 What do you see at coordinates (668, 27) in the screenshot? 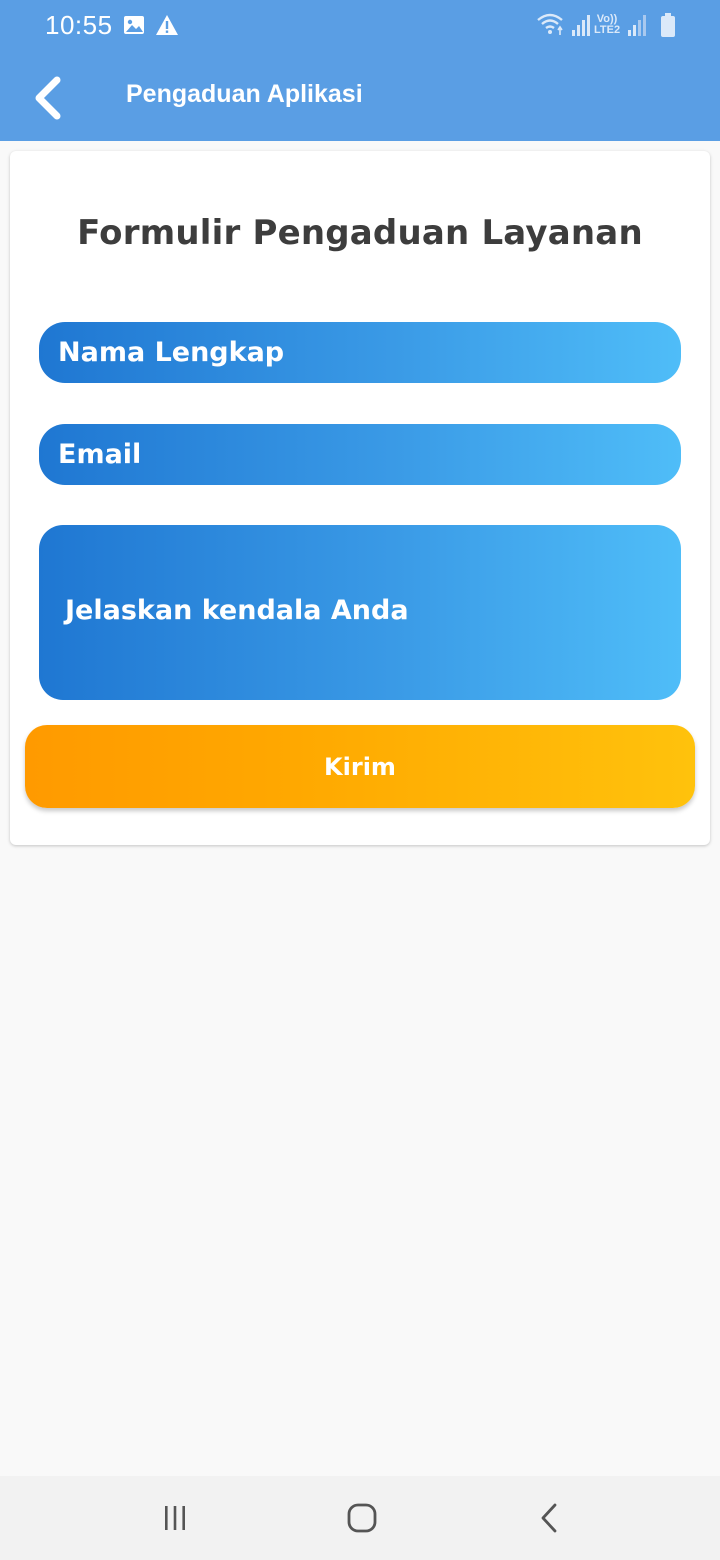
I see `battery-icon` at bounding box center [668, 27].